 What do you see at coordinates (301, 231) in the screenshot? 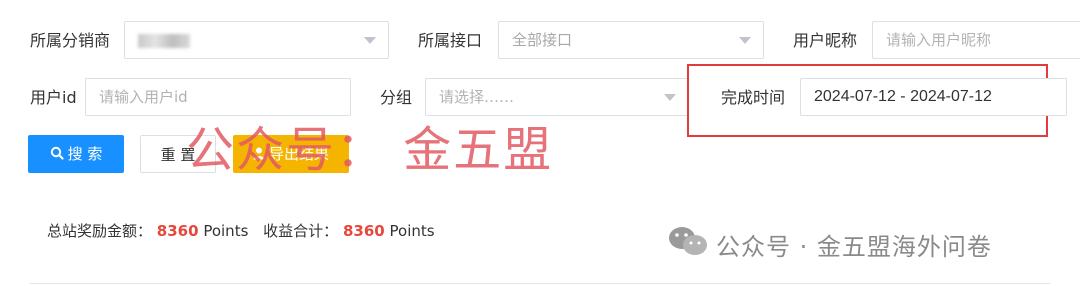
I see `income-label: 收益合计：` at bounding box center [301, 231].